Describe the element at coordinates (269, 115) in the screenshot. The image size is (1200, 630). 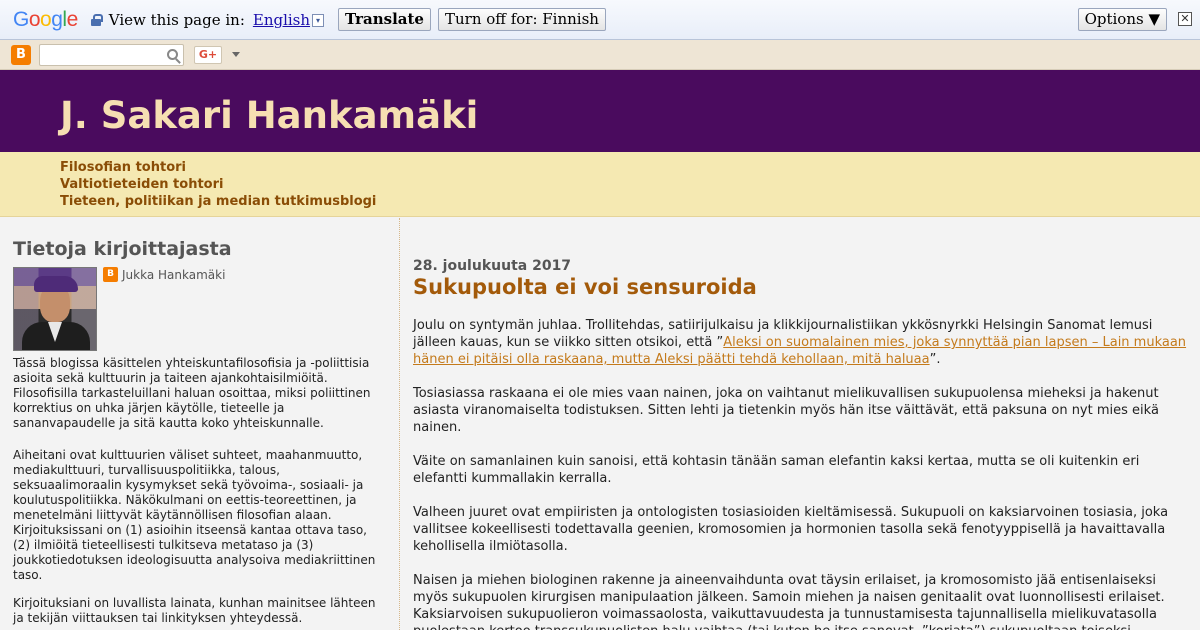
I see `blog-title: J. Sakari Hankamäki` at that location.